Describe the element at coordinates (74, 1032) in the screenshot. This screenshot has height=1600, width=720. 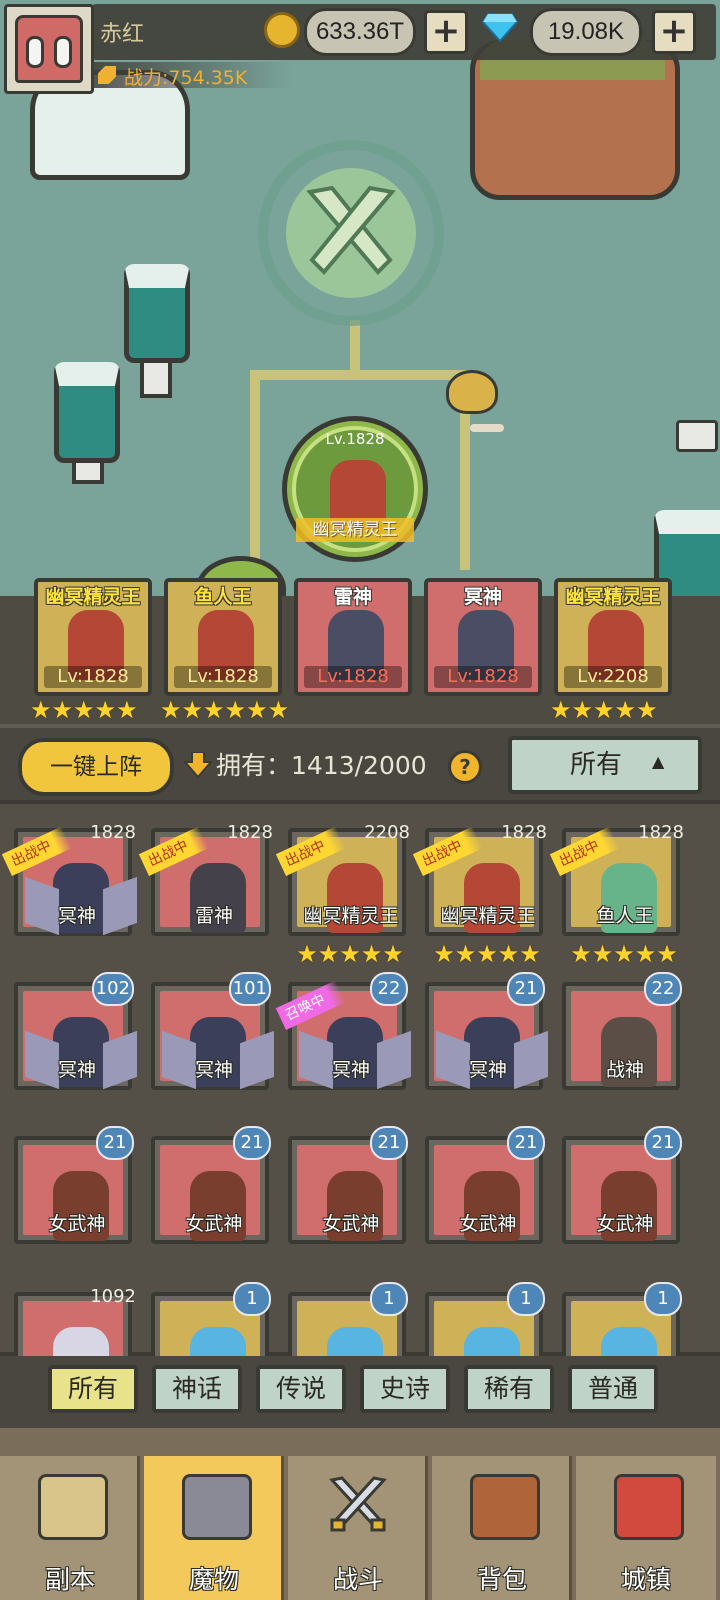
I see `monster-card: 冥神 102` at that location.